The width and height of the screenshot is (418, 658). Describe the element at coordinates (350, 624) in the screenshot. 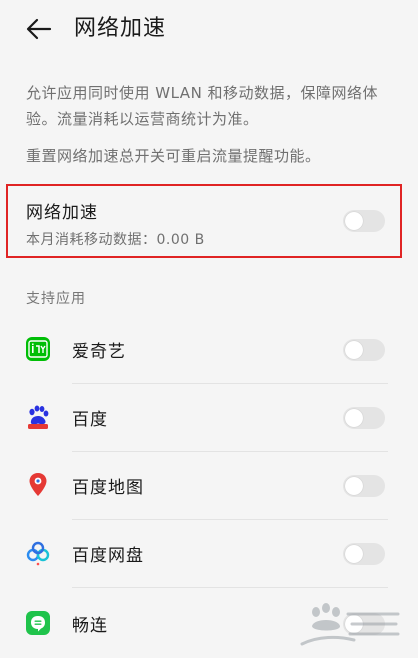

I see `baidu-jingyan-watermark` at that location.